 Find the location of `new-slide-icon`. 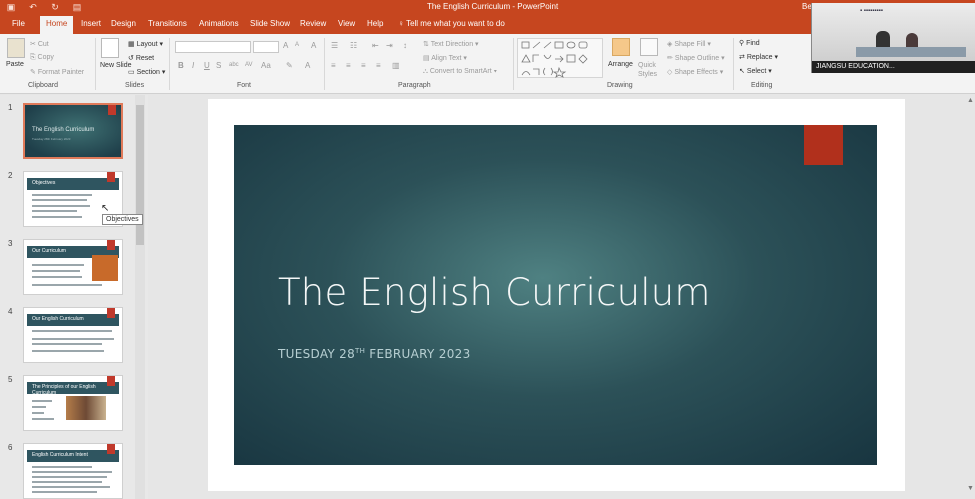

new-slide-icon is located at coordinates (110, 48).